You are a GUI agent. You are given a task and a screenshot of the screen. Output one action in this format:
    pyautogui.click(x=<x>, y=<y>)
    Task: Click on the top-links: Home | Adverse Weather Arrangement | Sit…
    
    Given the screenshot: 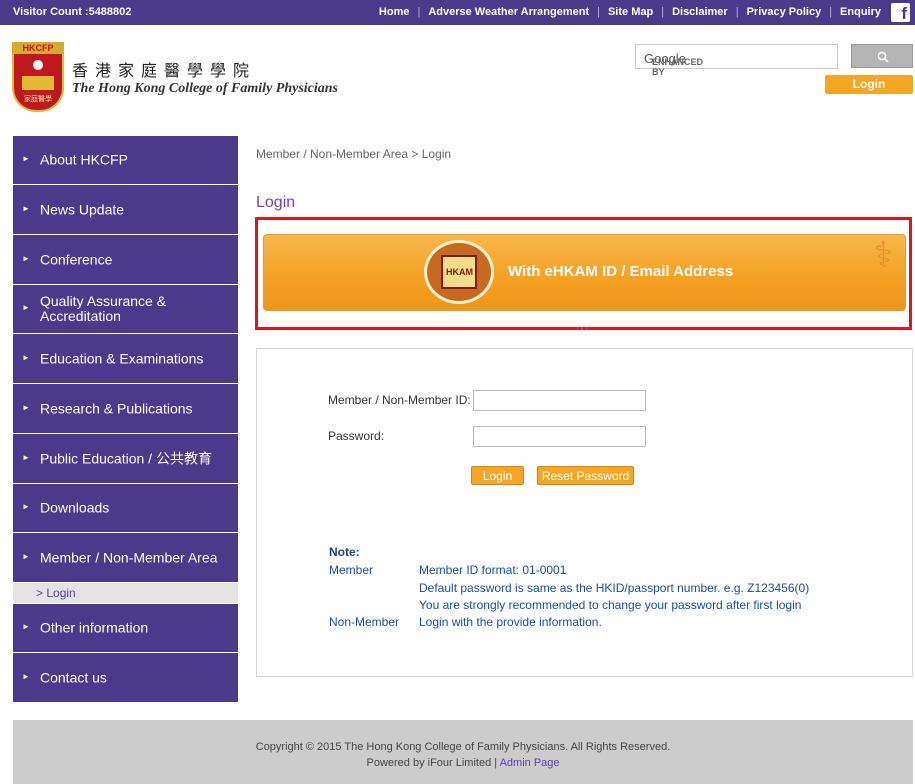 What is the action you would take?
    pyautogui.click(x=629, y=12)
    